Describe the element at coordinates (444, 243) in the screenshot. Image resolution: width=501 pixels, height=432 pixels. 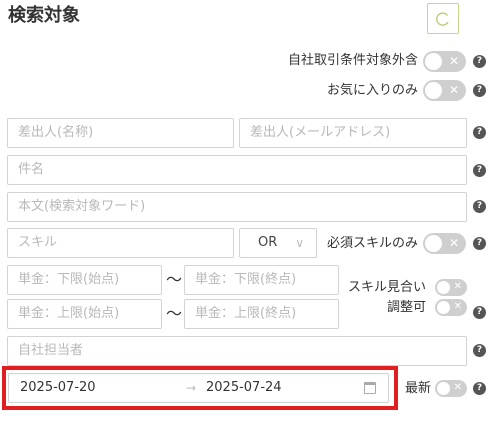
I see `required-skill-only-toggle: ✕` at that location.